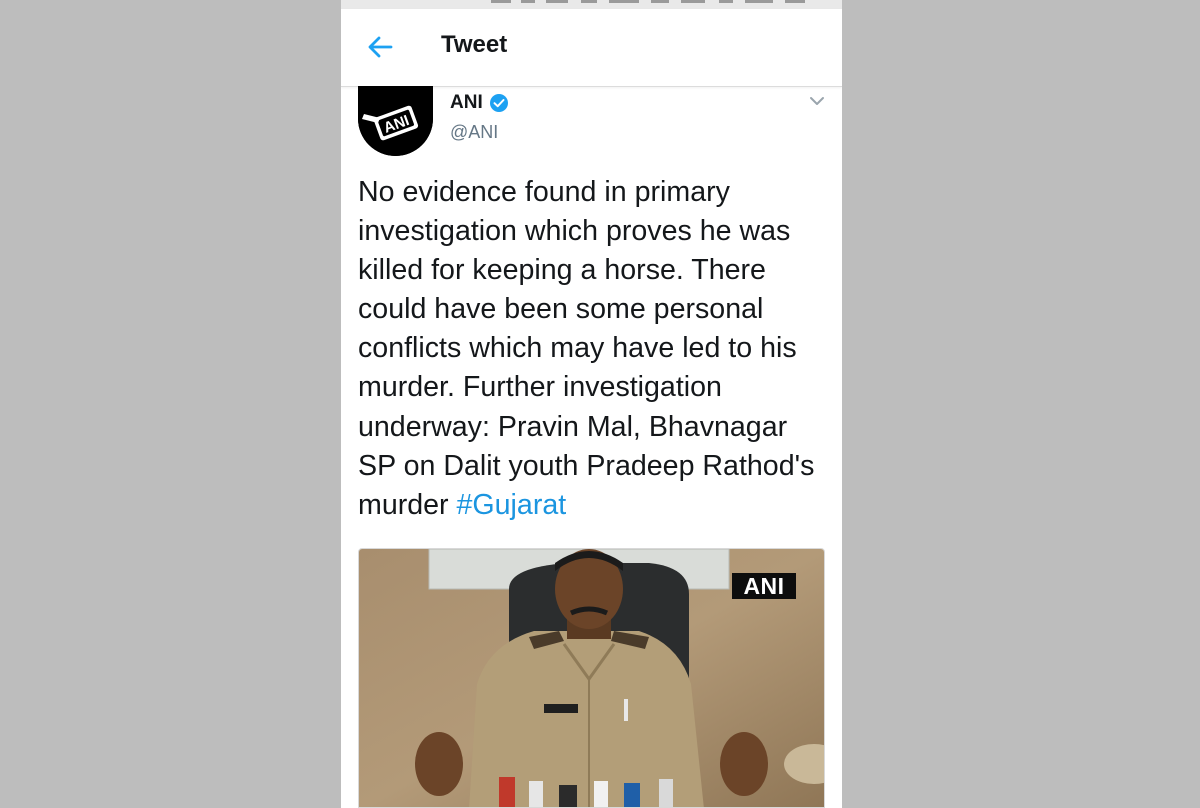 This screenshot has width=1200, height=808. I want to click on page-title: Tweet, so click(474, 44).